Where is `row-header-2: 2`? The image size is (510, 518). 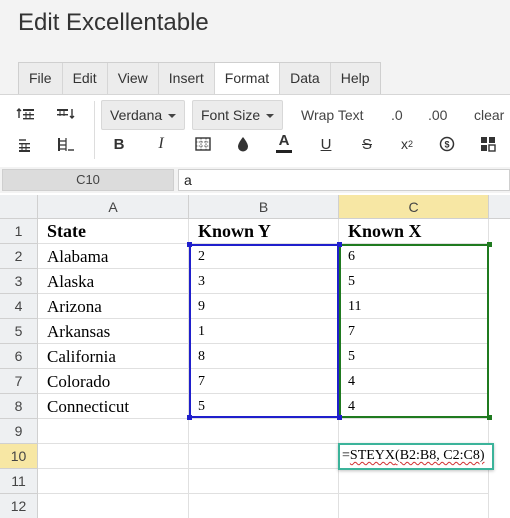 row-header-2: 2 is located at coordinates (19, 256).